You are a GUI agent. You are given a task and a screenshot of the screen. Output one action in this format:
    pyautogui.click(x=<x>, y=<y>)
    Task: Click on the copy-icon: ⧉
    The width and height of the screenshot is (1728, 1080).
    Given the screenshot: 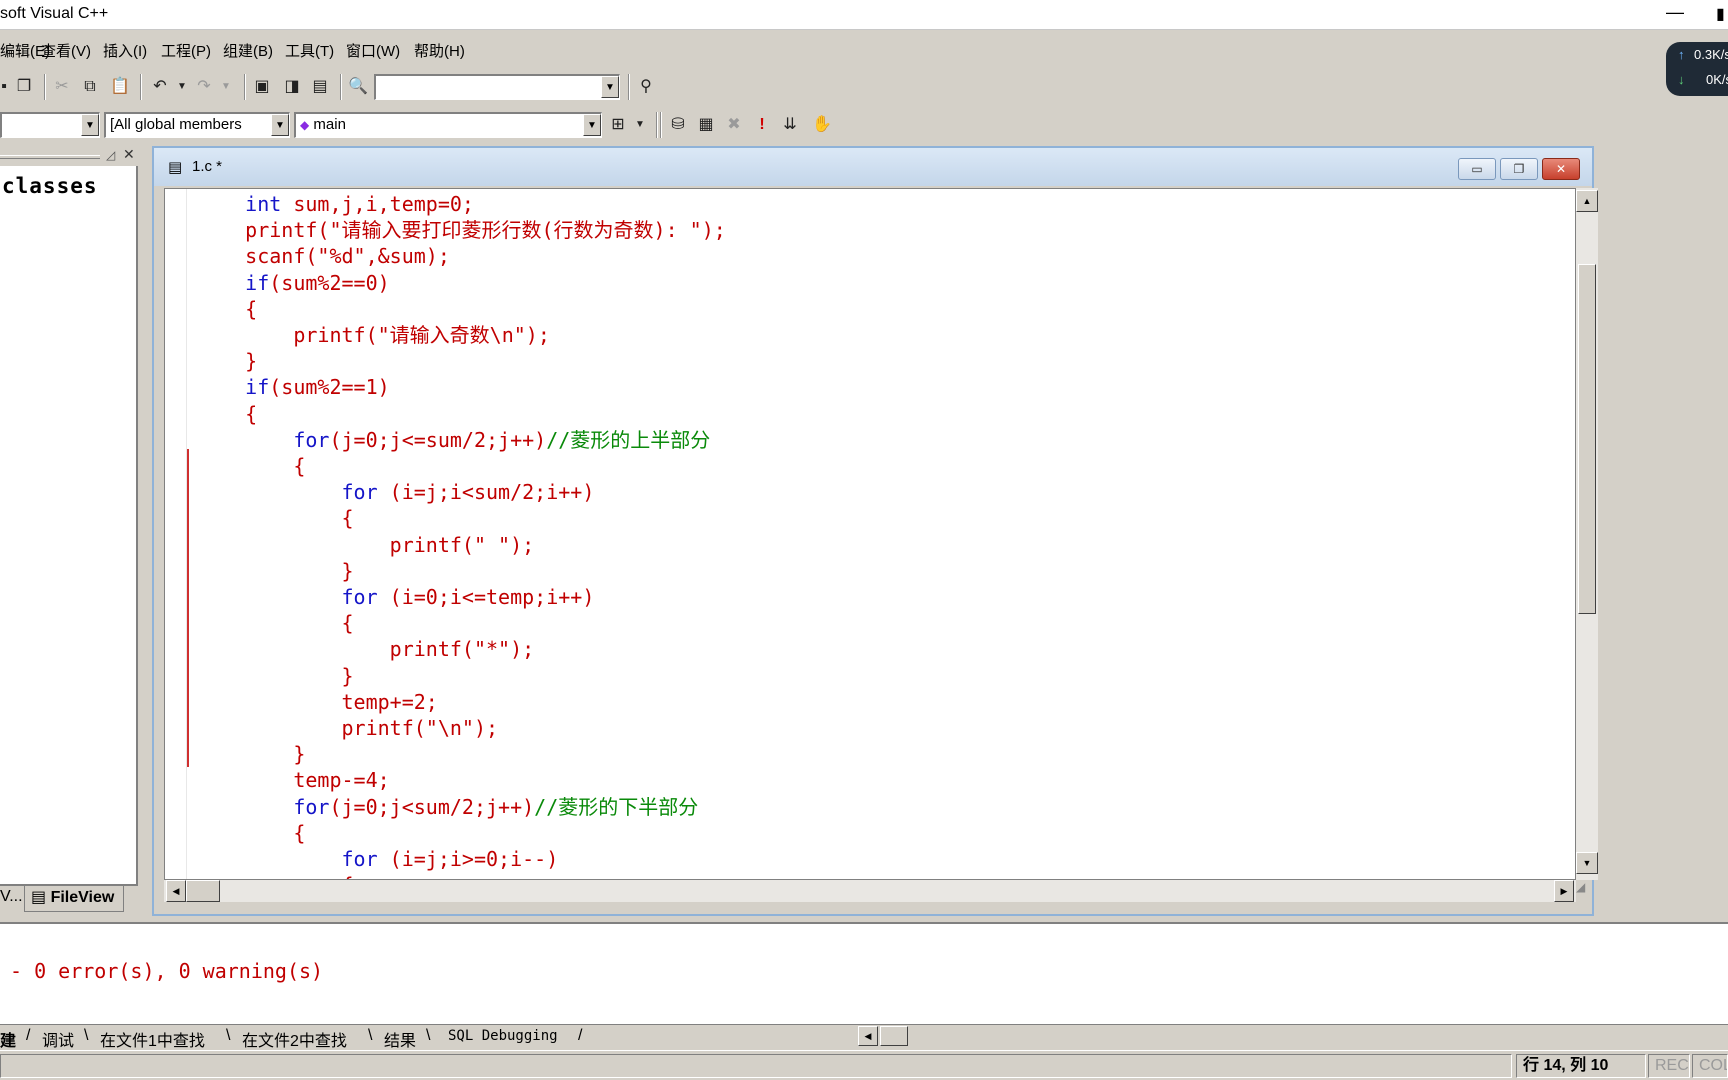 What is the action you would take?
    pyautogui.click(x=90, y=87)
    